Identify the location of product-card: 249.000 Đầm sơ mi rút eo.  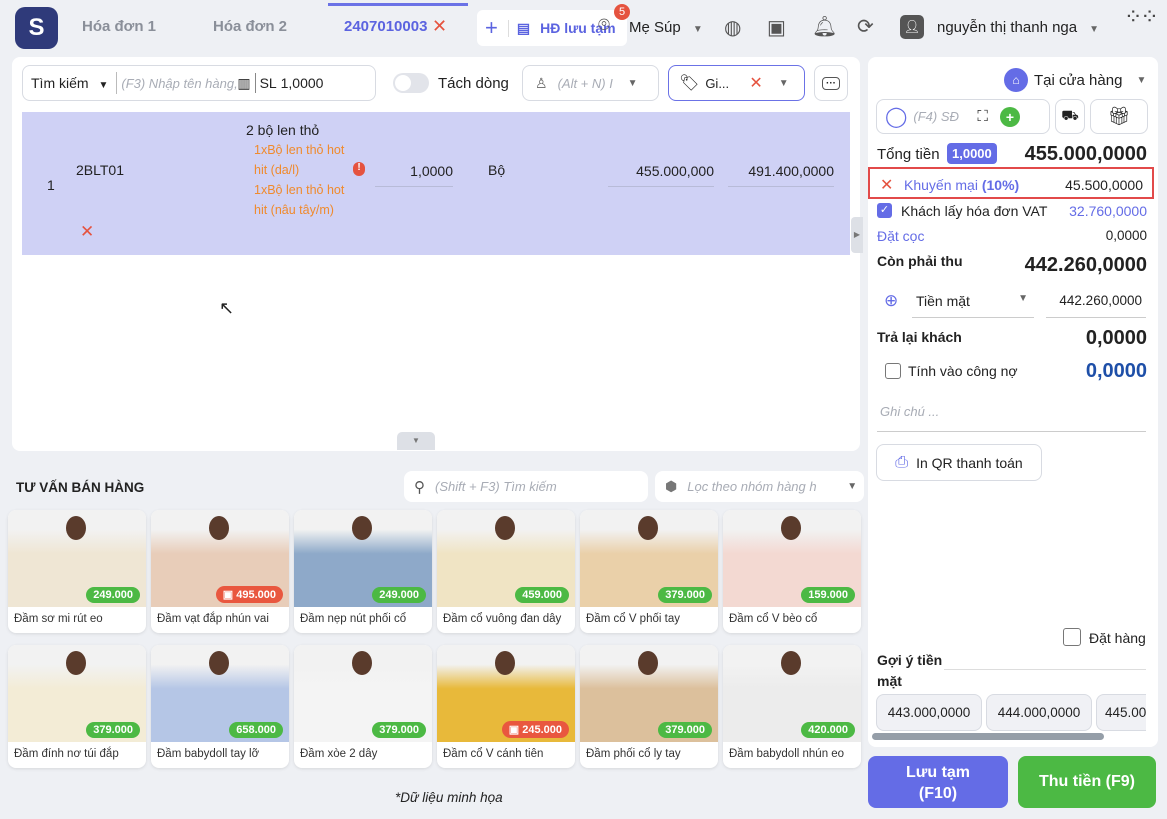
(77, 571).